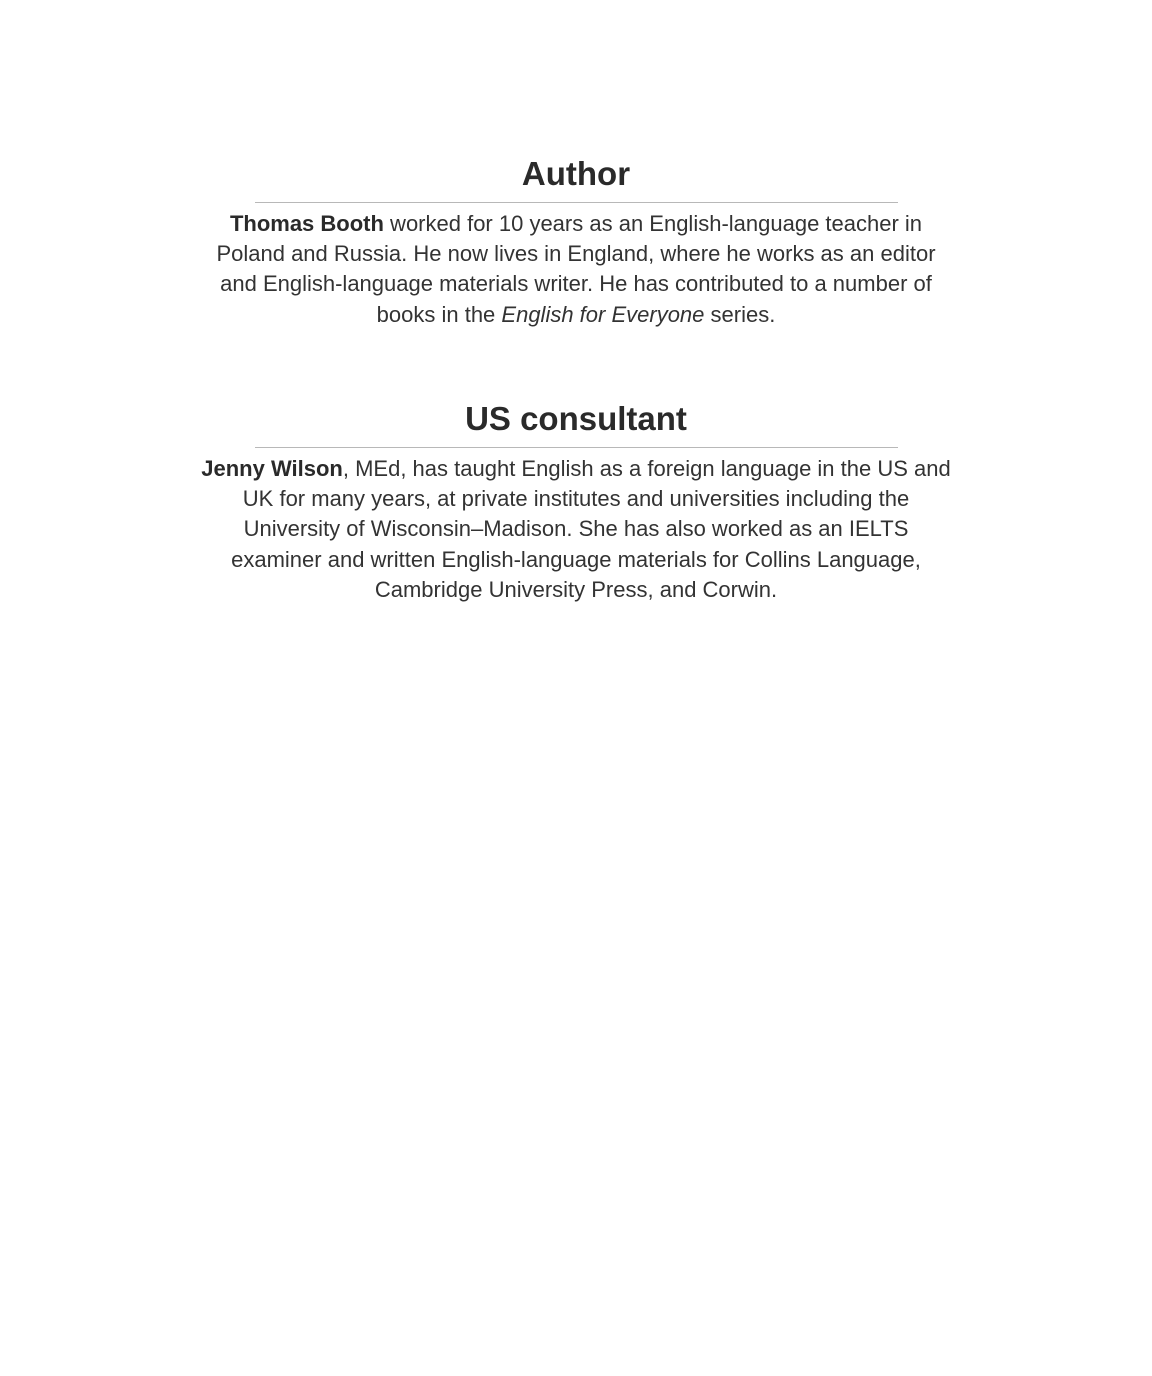  What do you see at coordinates (740, 314) in the screenshot?
I see `author-bio-end: series.` at bounding box center [740, 314].